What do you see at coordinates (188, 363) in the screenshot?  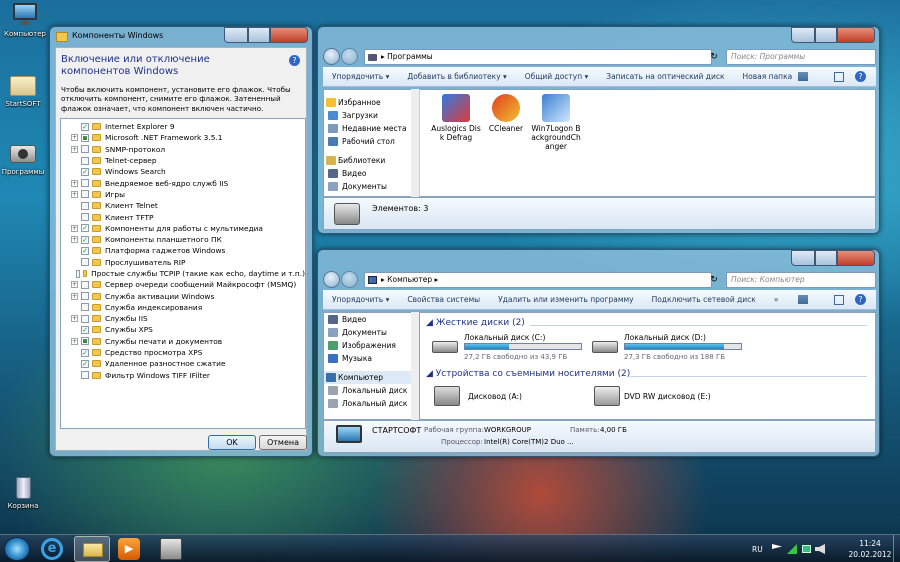 I see `feature-item: ✓ Удаленное разностное сжатие` at bounding box center [188, 363].